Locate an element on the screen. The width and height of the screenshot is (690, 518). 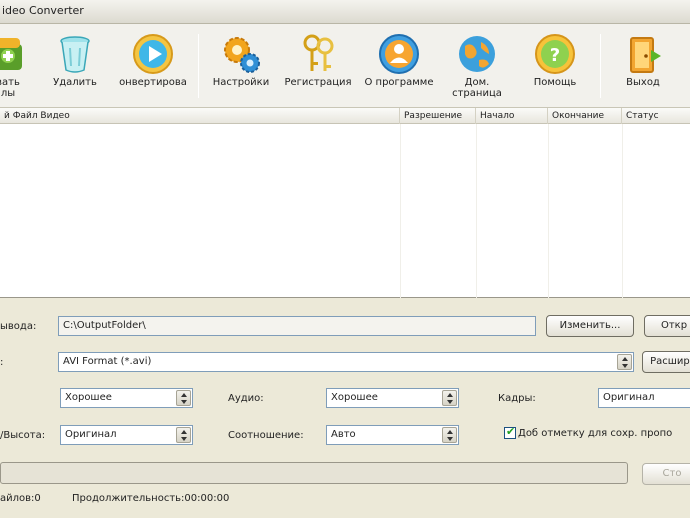
registration-label: Регистрация is located at coordinates (318, 82).